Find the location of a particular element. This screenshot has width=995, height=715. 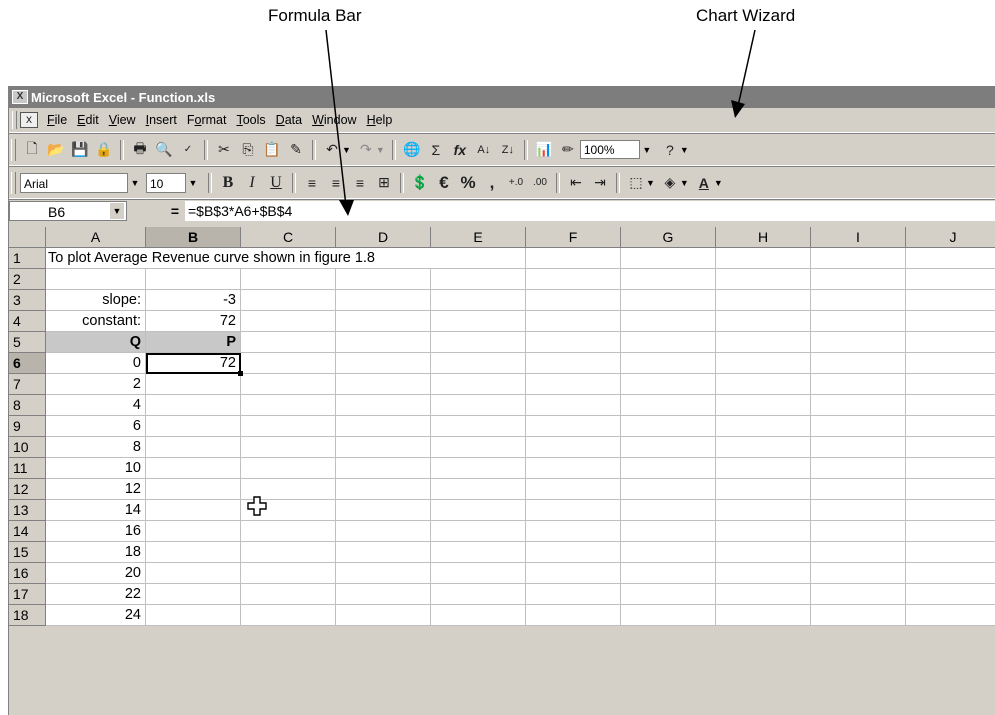

row-header: 5 is located at coordinates (27, 342).